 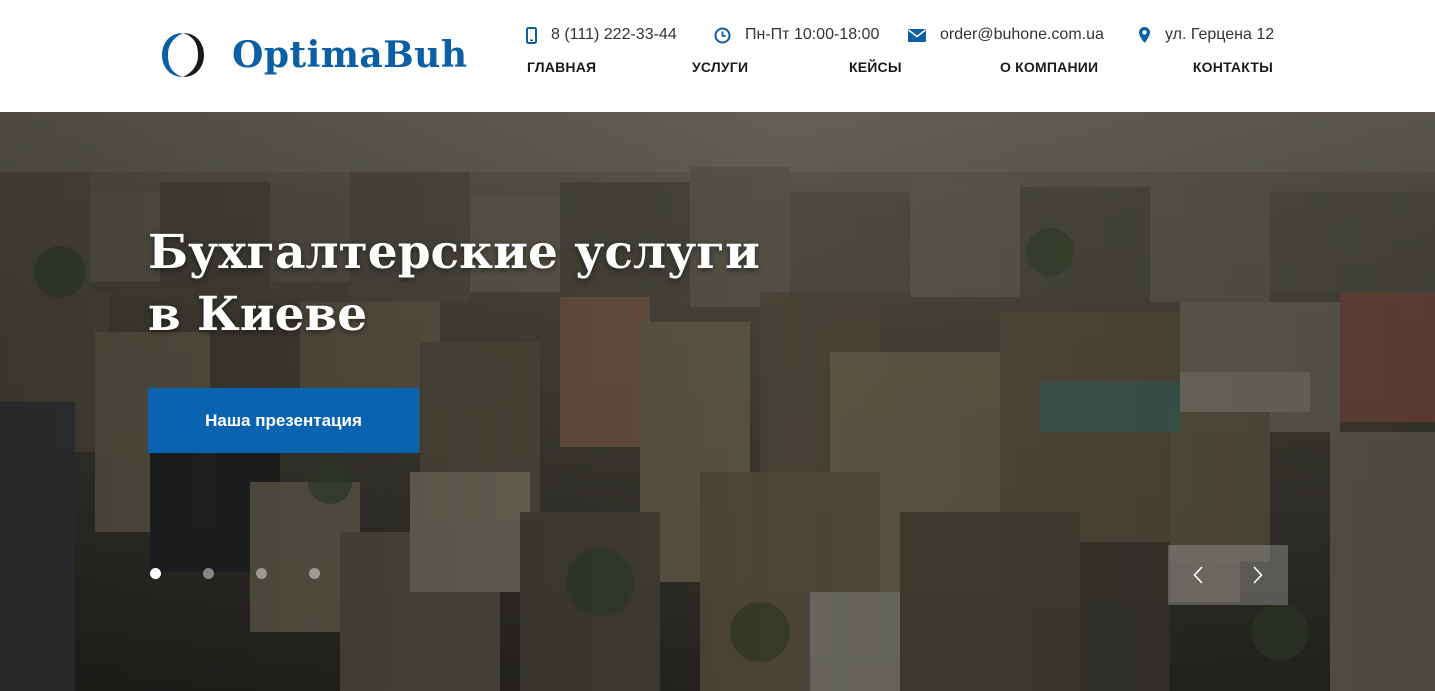 I want to click on slider-arrows, so click(x=1228, y=575).